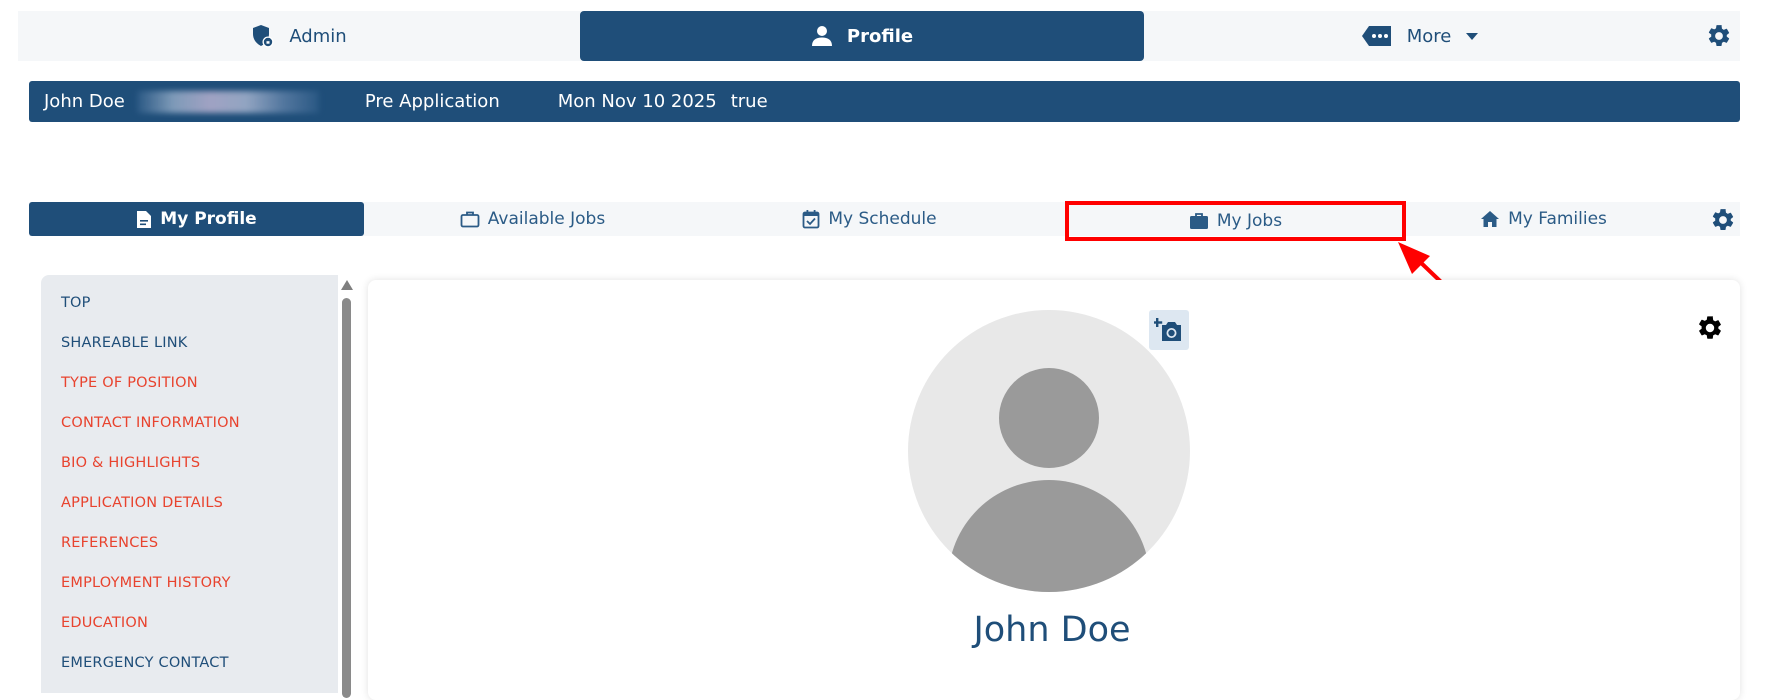 The width and height of the screenshot is (1788, 700). What do you see at coordinates (150, 433) in the screenshot?
I see `section-link-contact-information: CONTACT INFORMATION` at bounding box center [150, 433].